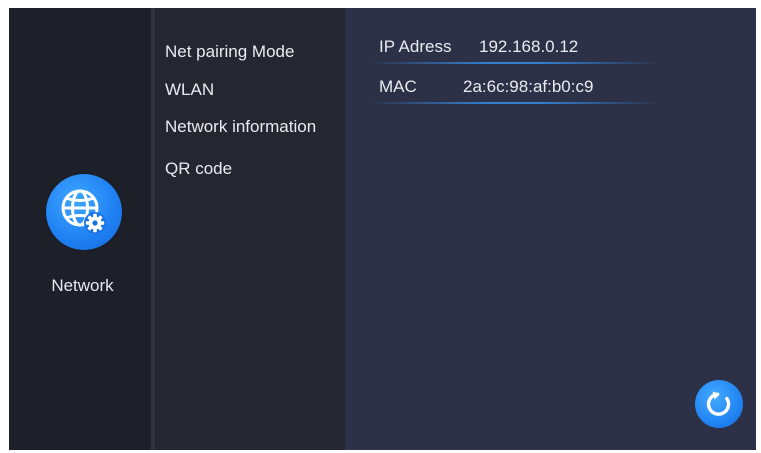 The image size is (761, 453). I want to click on mac-address-label: MAC, so click(398, 86).